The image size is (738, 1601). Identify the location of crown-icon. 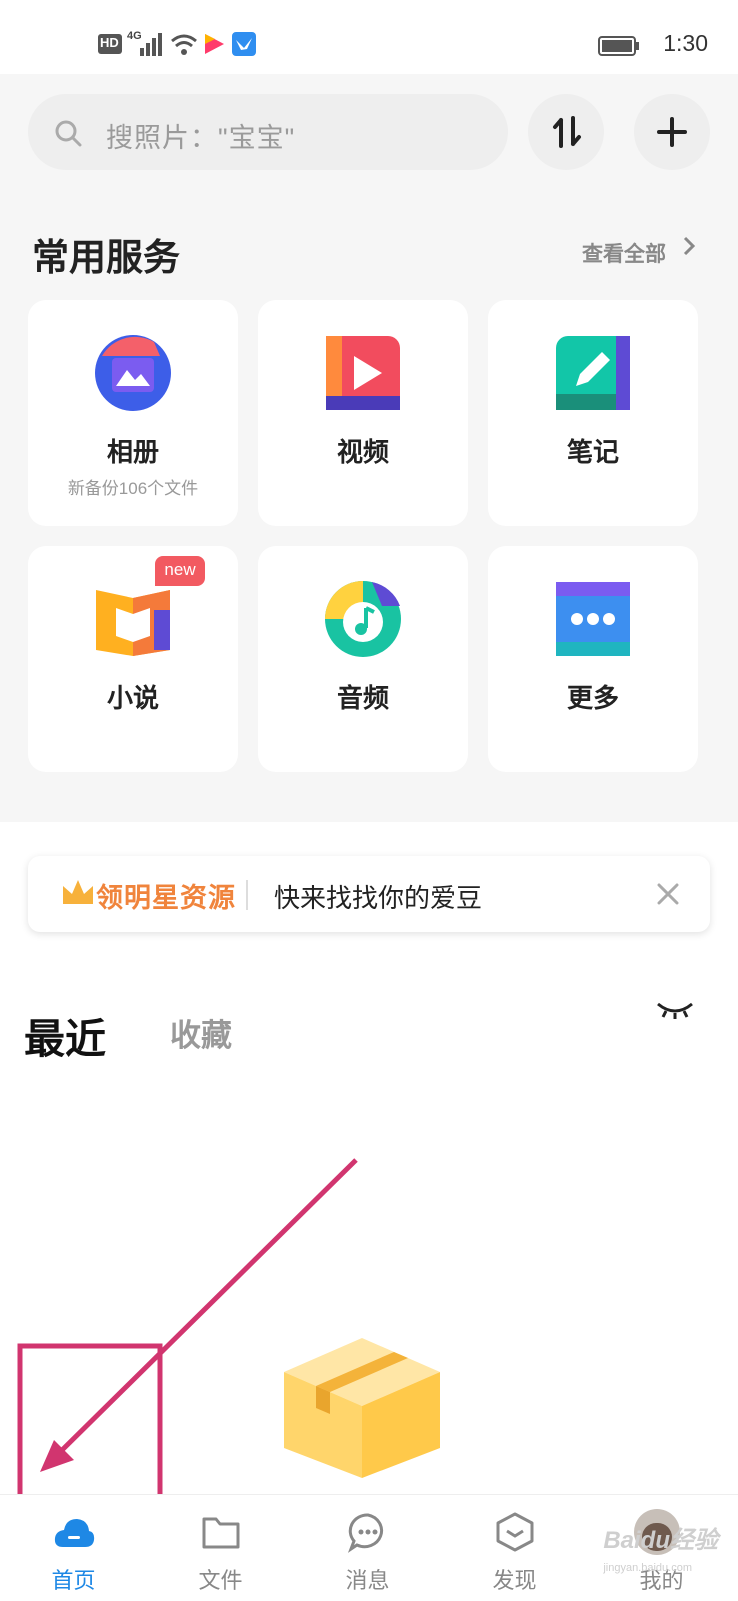
(78, 892).